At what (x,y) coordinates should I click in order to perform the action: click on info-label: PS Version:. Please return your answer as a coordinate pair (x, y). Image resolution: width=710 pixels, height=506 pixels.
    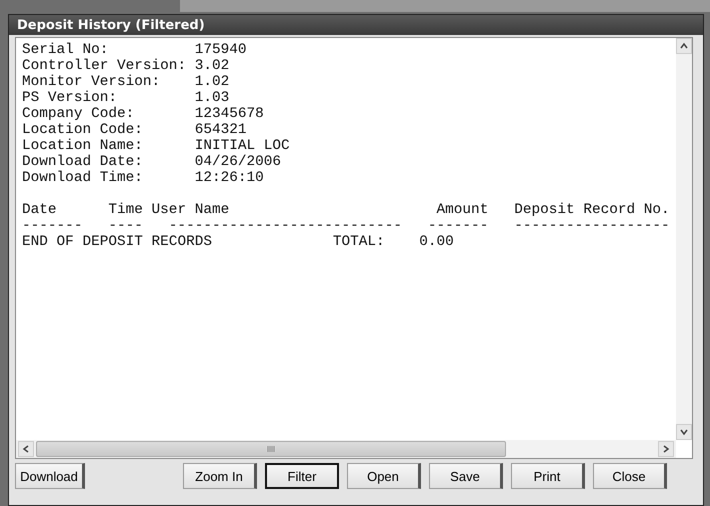
    Looking at the image, I should click on (70, 98).